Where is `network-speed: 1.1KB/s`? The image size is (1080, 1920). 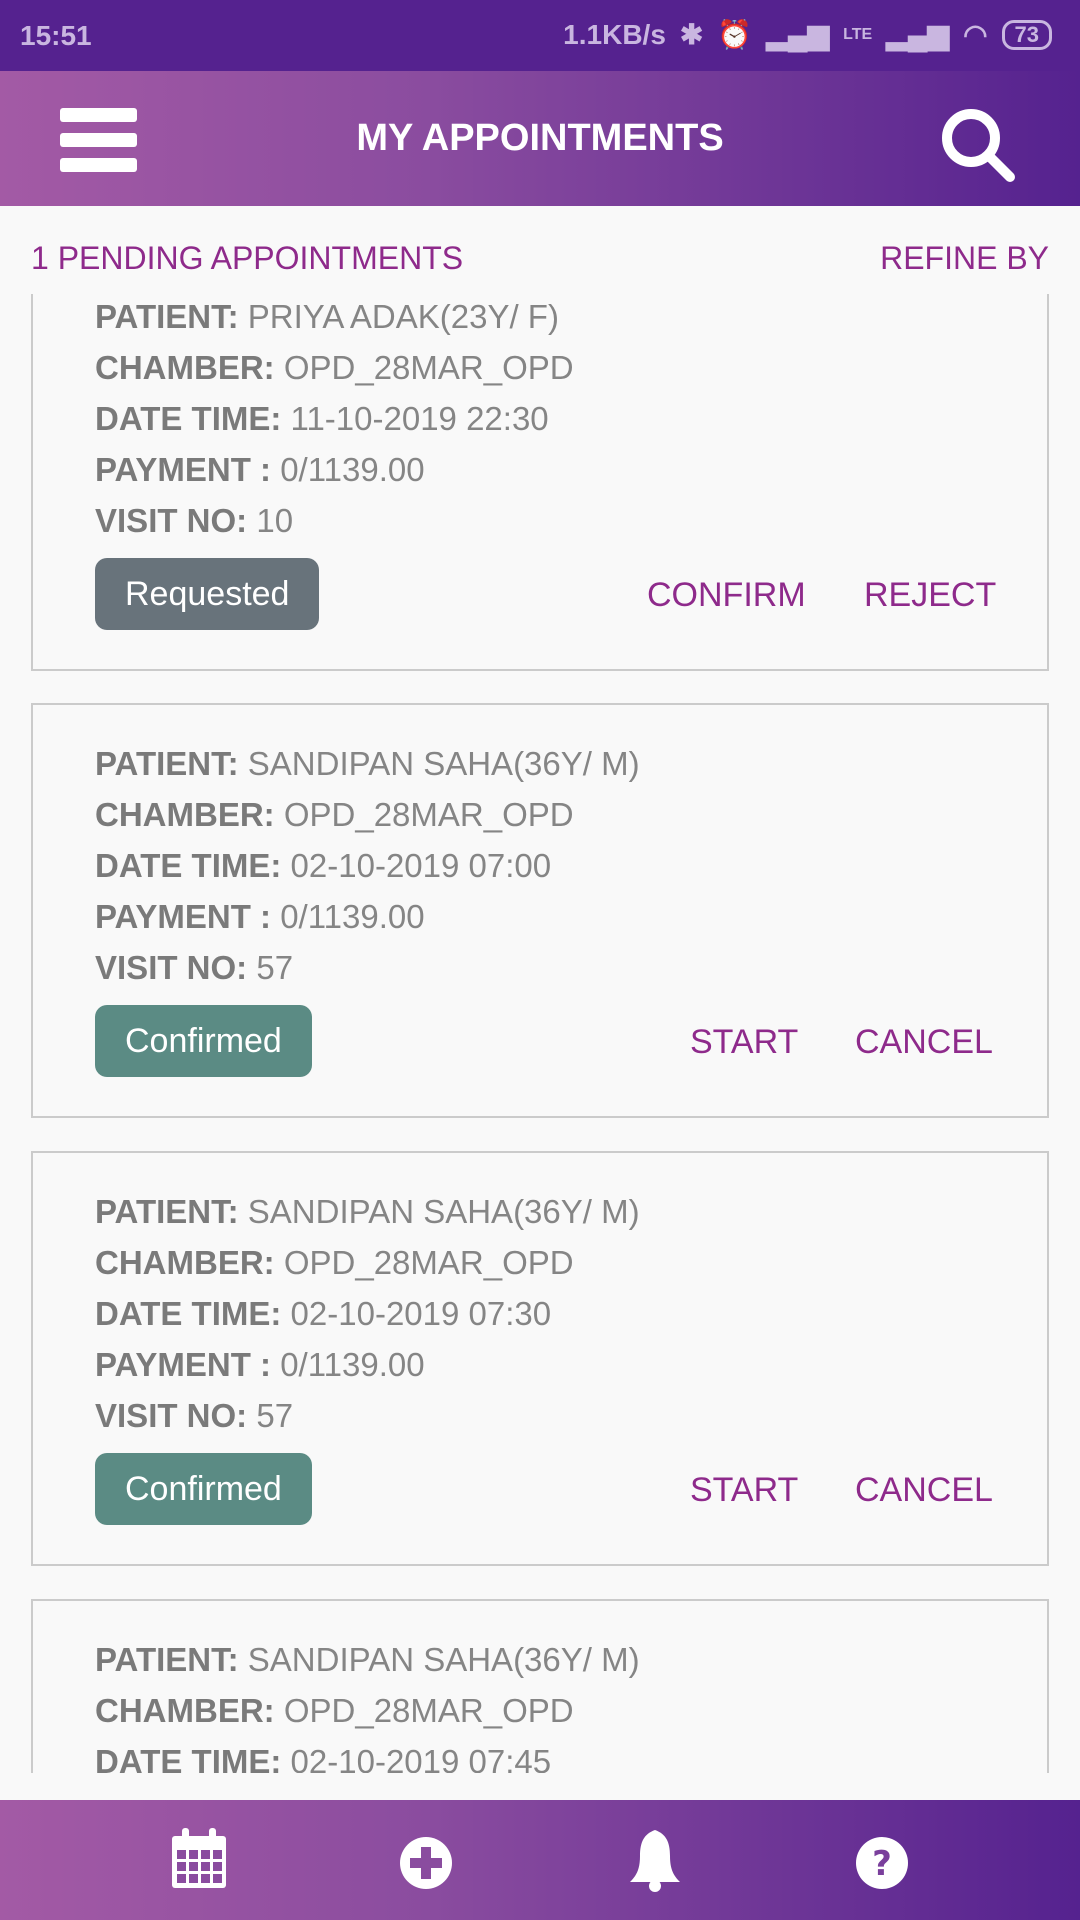 network-speed: 1.1KB/s is located at coordinates (614, 34).